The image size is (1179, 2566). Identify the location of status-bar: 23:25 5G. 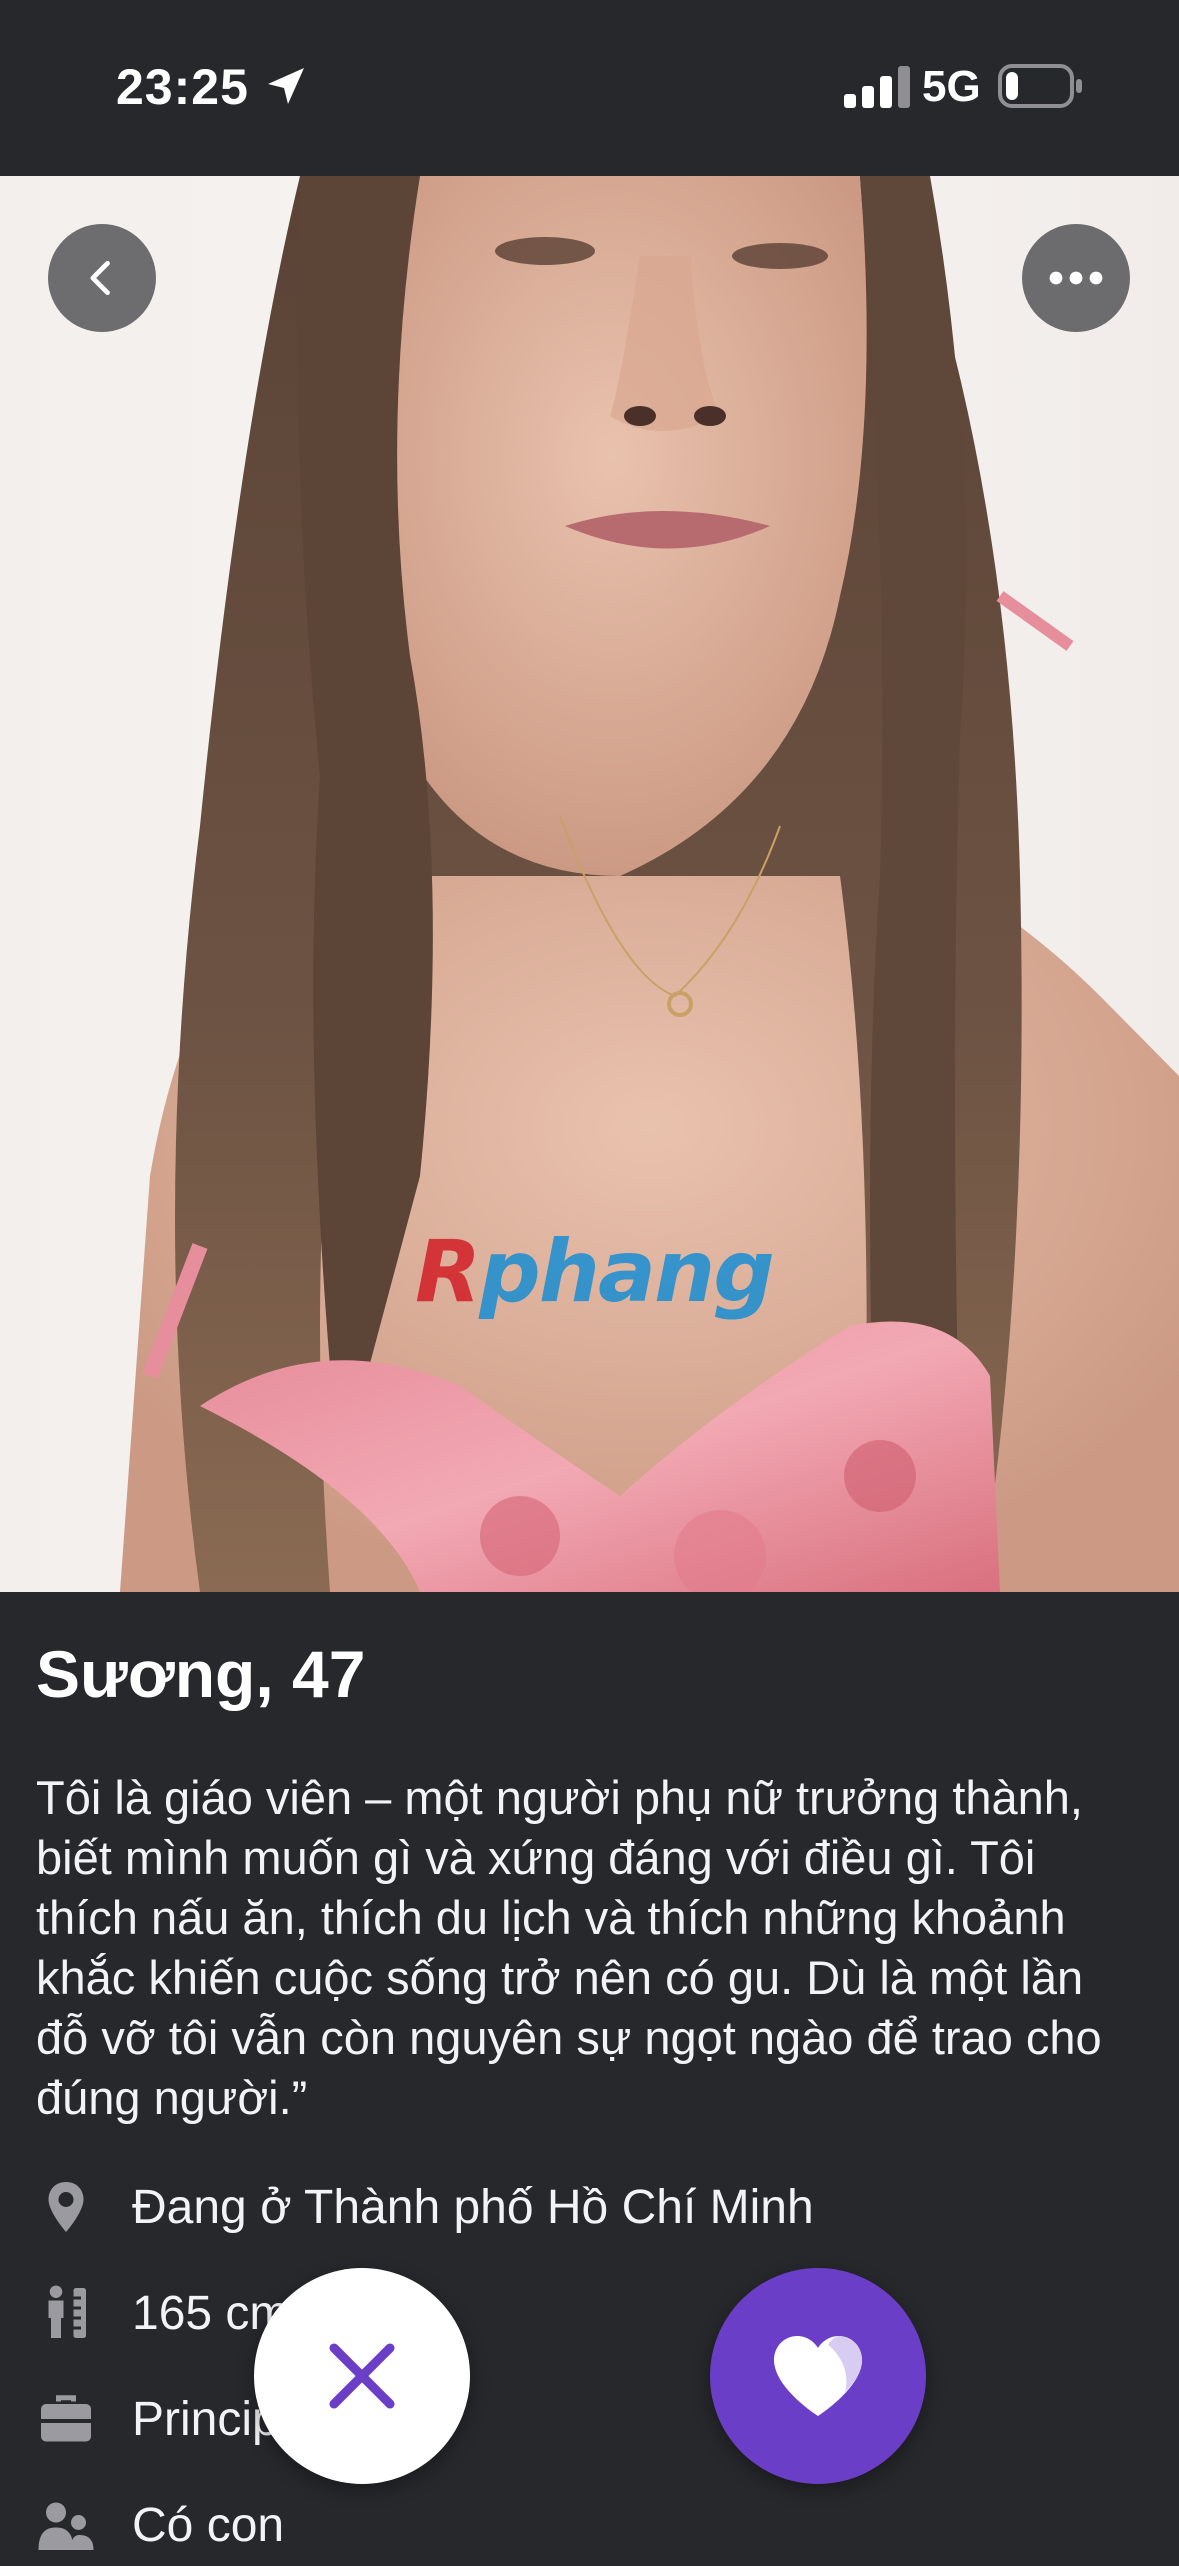
(589, 88).